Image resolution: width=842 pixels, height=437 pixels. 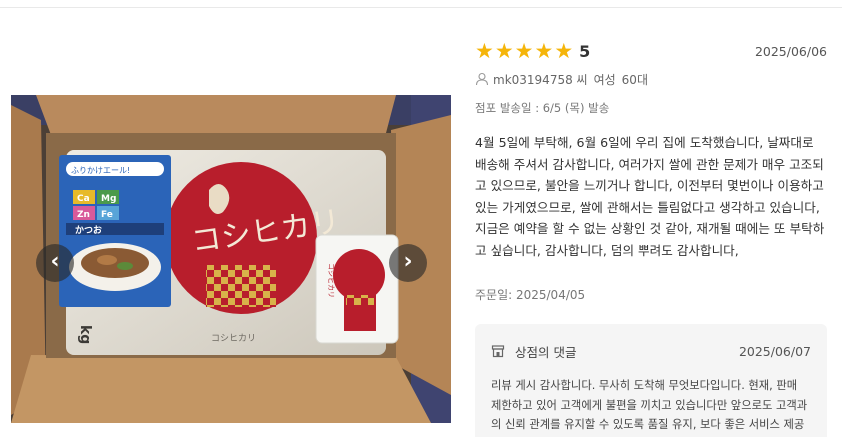 What do you see at coordinates (357, 289) in the screenshot?
I see `rice-pack: コシヒカリ` at bounding box center [357, 289].